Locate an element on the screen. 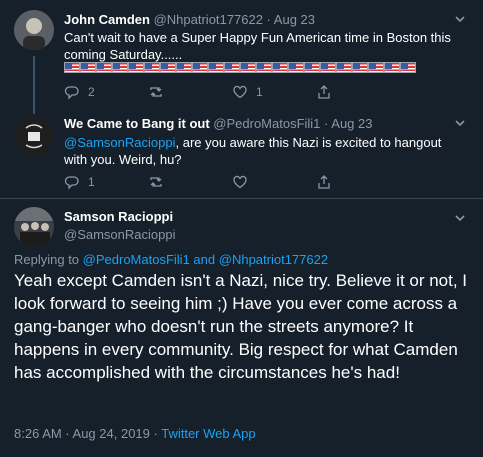 This screenshot has width=483, height=457. user-handle: @PedroMatosFili1 is located at coordinates (266, 123).